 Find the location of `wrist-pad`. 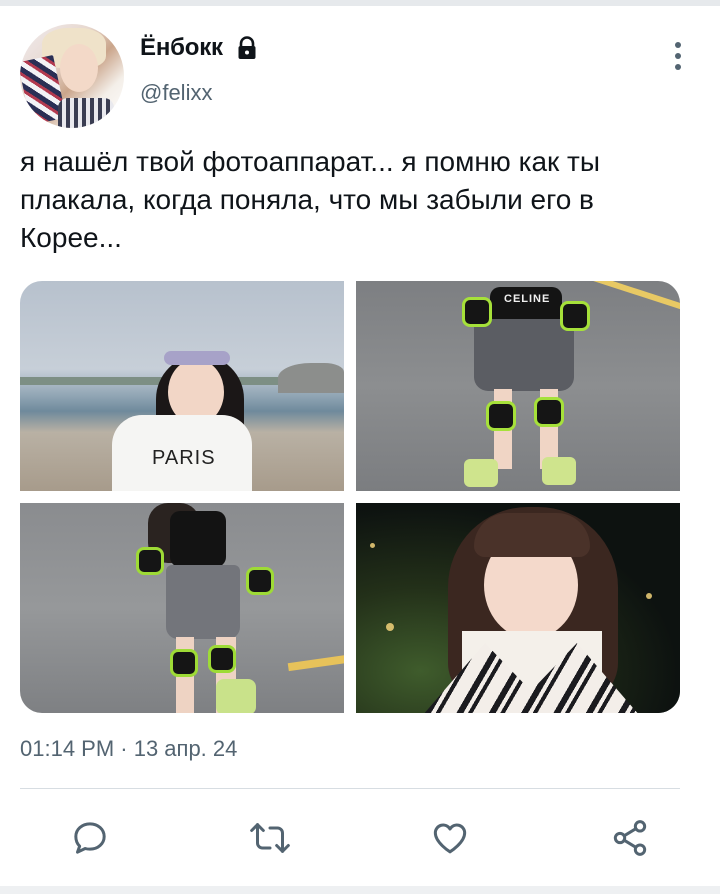

wrist-pad is located at coordinates (260, 581).